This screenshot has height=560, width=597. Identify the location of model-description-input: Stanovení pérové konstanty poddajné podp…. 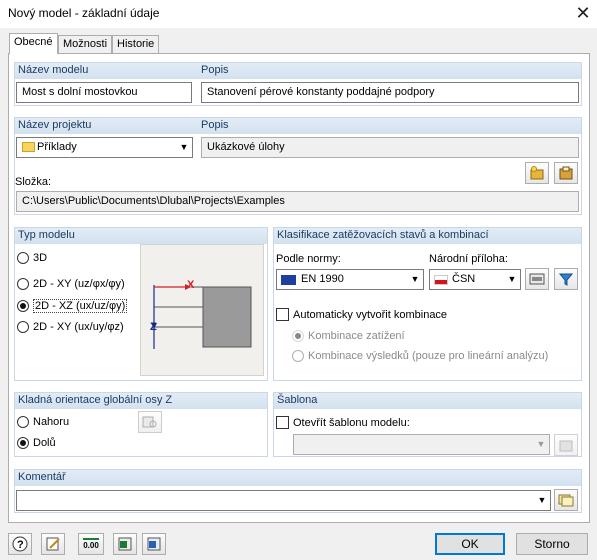
(390, 92).